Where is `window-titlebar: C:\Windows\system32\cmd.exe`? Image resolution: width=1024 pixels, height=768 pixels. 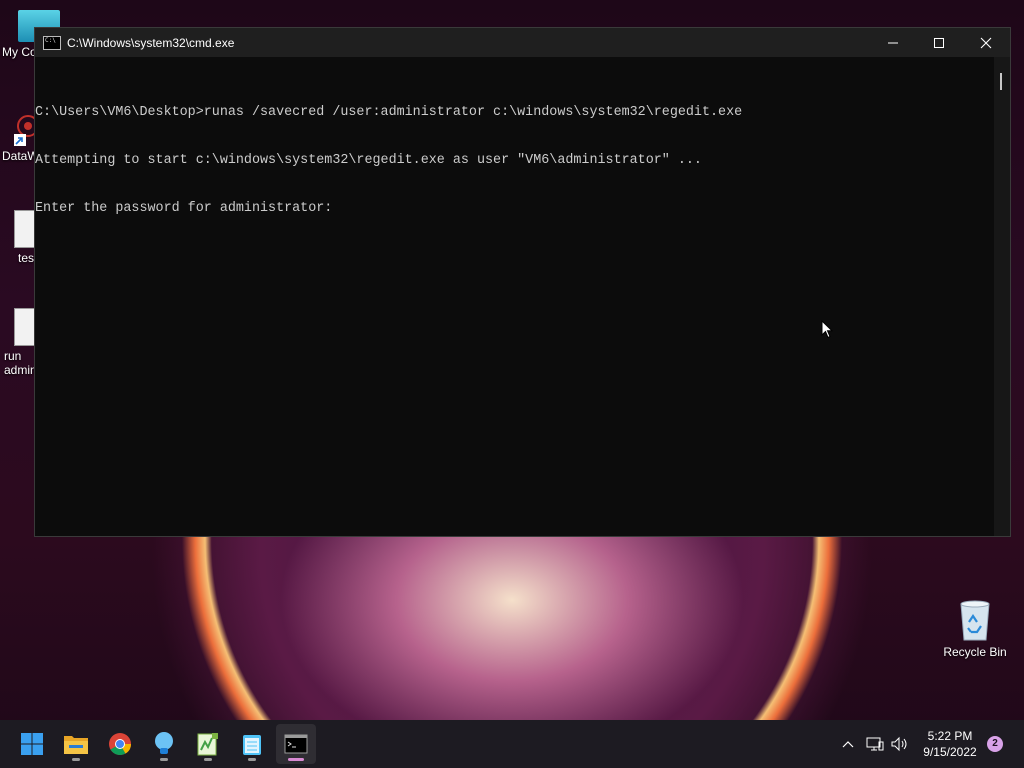 window-titlebar: C:\Windows\system32\cmd.exe is located at coordinates (522, 42).